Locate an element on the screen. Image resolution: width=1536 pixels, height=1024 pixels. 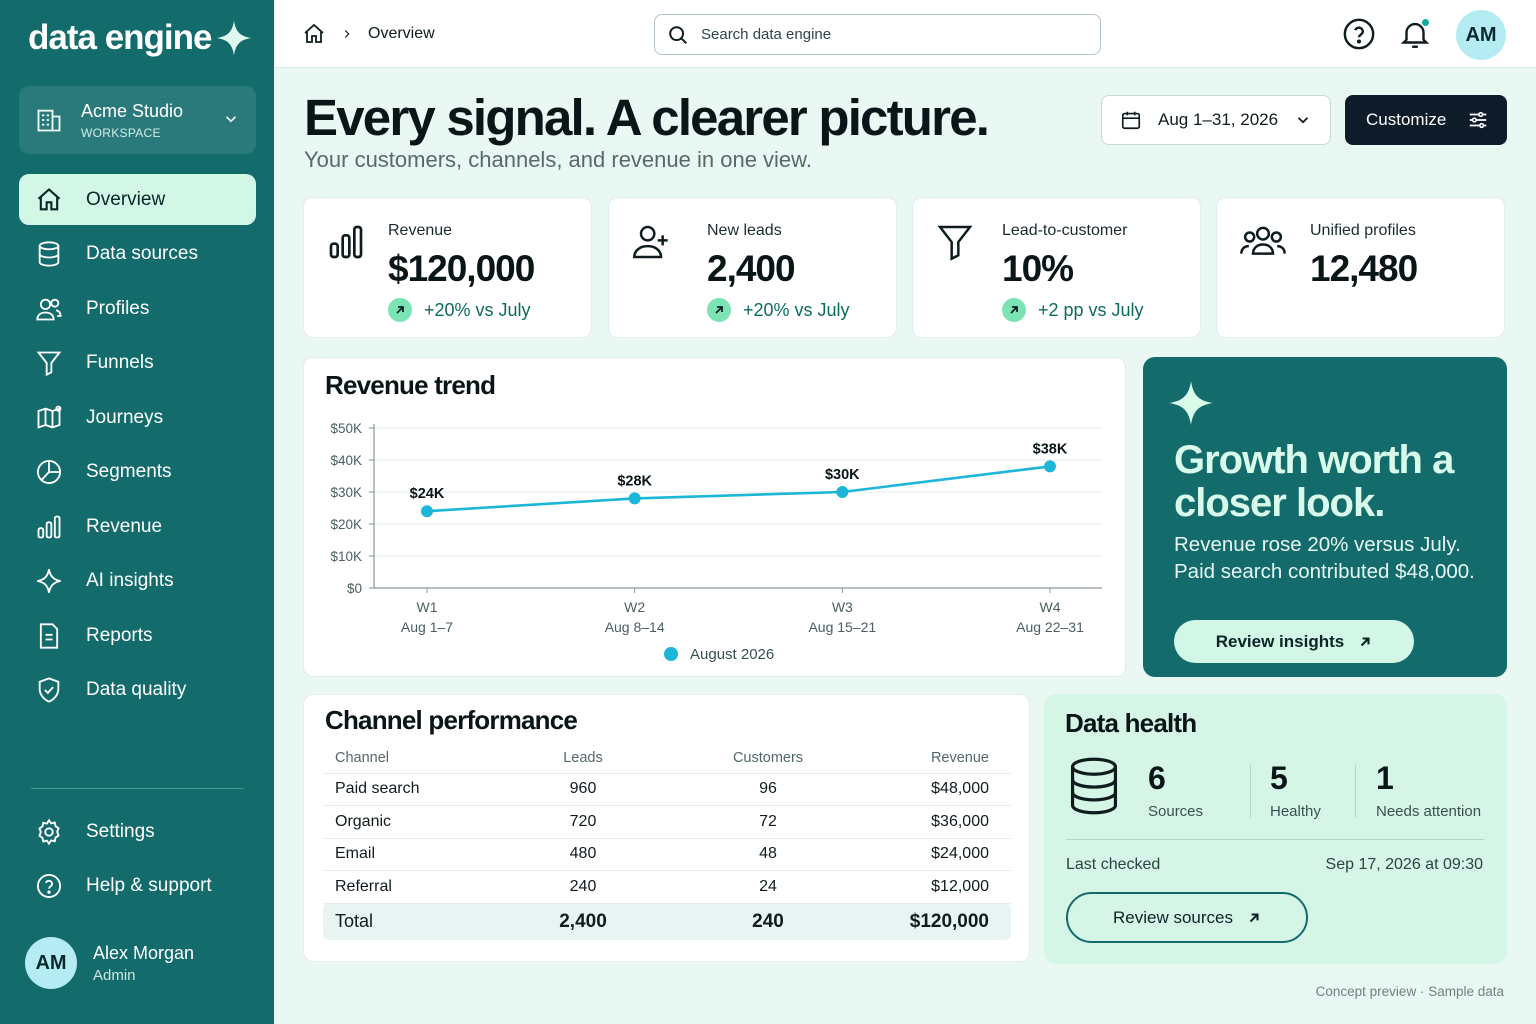
brand-logo: data engine is located at coordinates (140, 38).